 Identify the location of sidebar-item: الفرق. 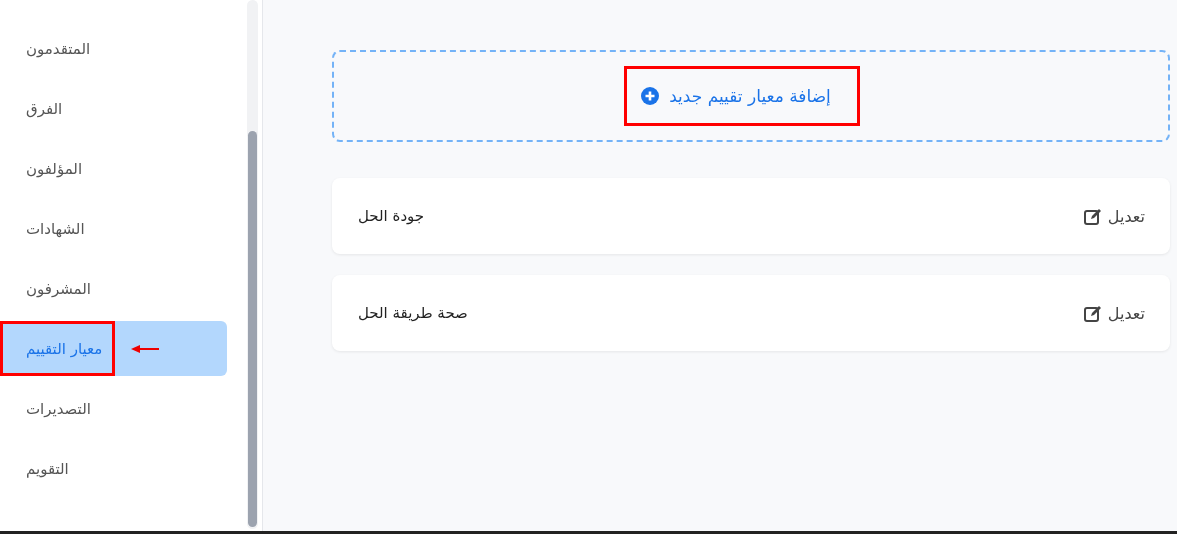
(38, 108).